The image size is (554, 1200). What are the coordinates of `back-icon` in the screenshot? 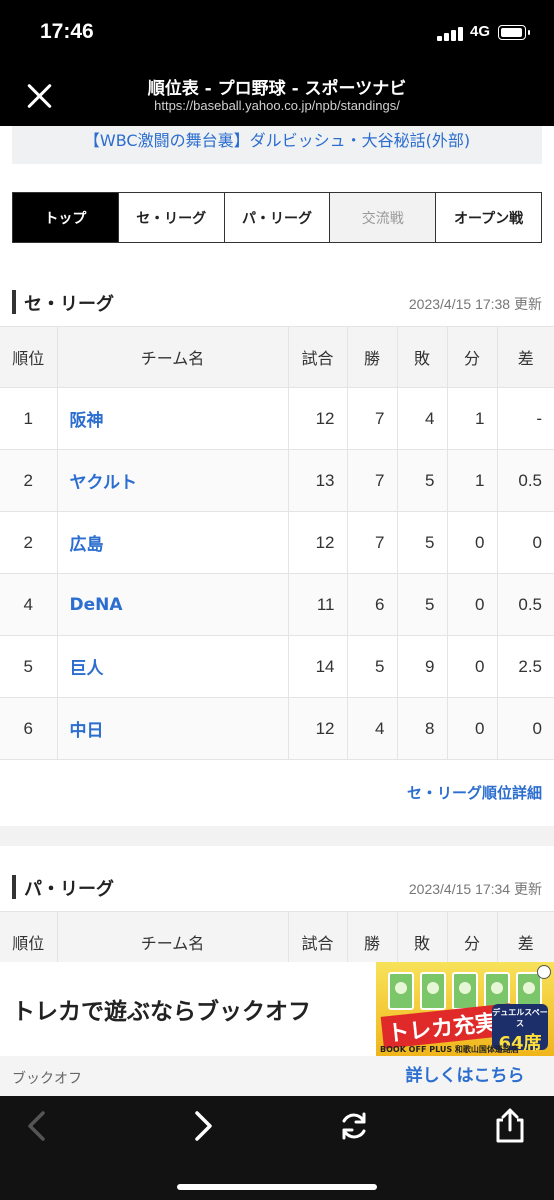 It's located at (36, 1126).